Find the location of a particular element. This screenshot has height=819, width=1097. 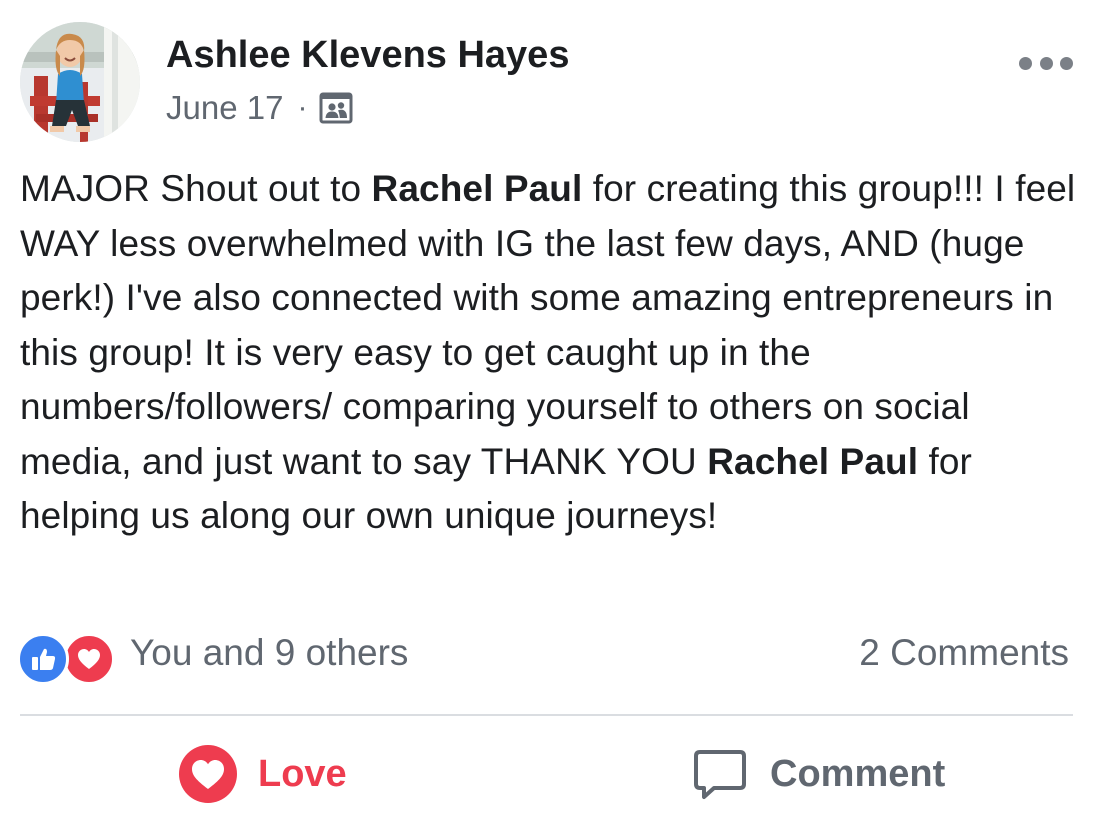

love-reaction-icon is located at coordinates (208, 774).